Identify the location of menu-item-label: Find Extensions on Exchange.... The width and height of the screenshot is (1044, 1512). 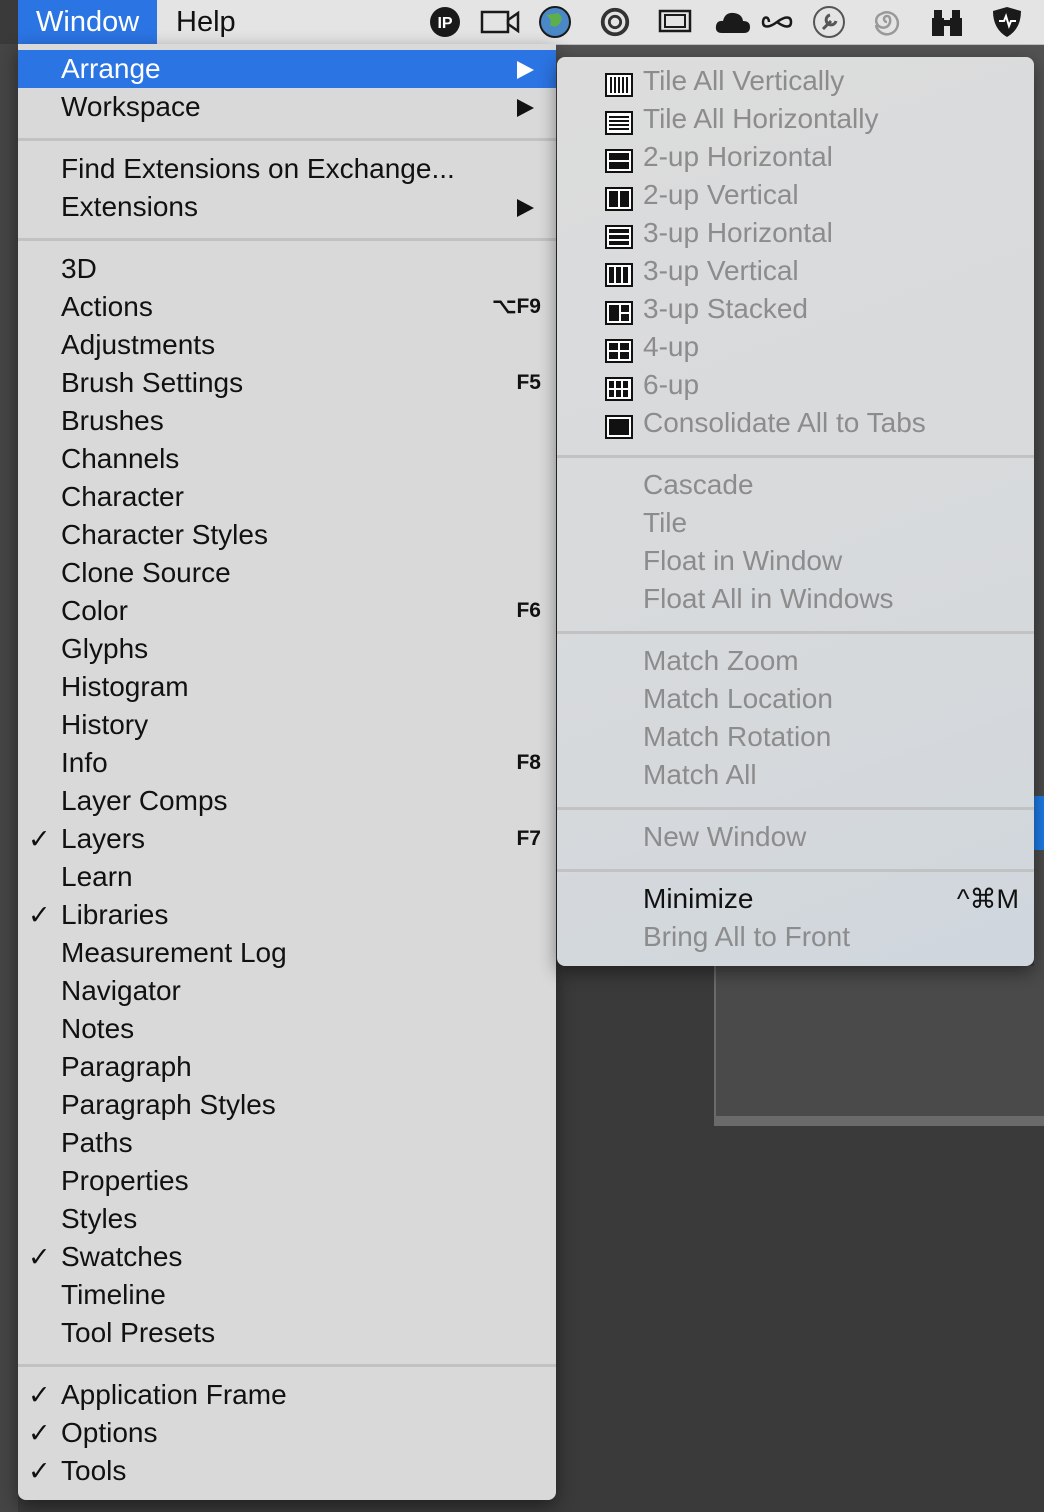
(258, 168).